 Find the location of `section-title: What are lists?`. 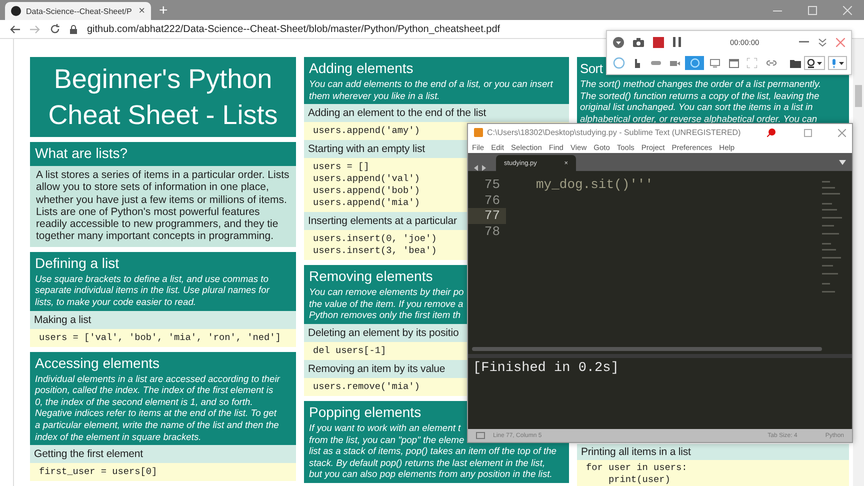

section-title: What are lists? is located at coordinates (82, 153).